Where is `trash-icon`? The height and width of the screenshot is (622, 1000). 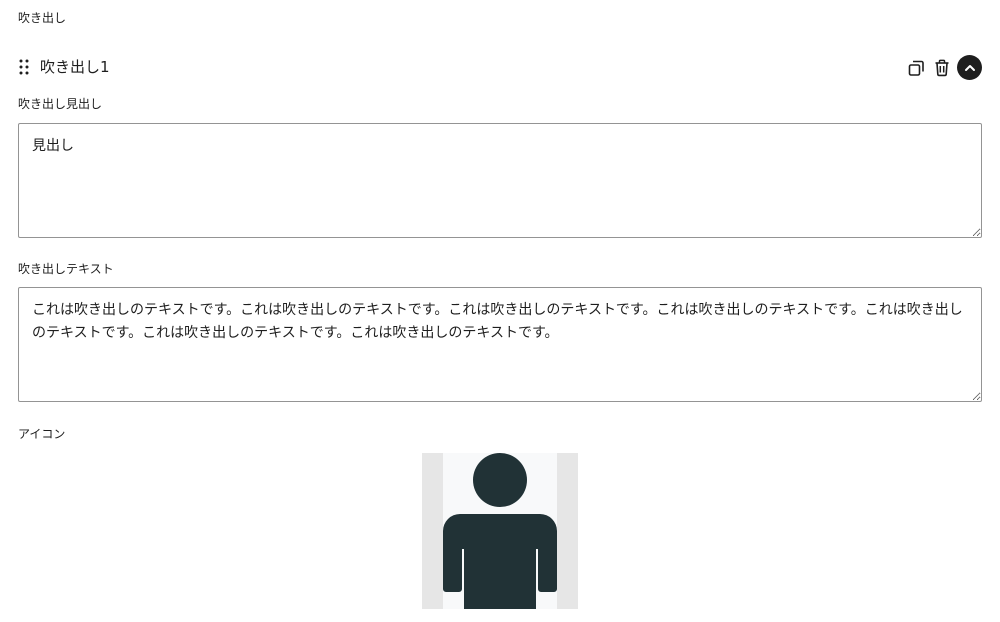
trash-icon is located at coordinates (942, 67).